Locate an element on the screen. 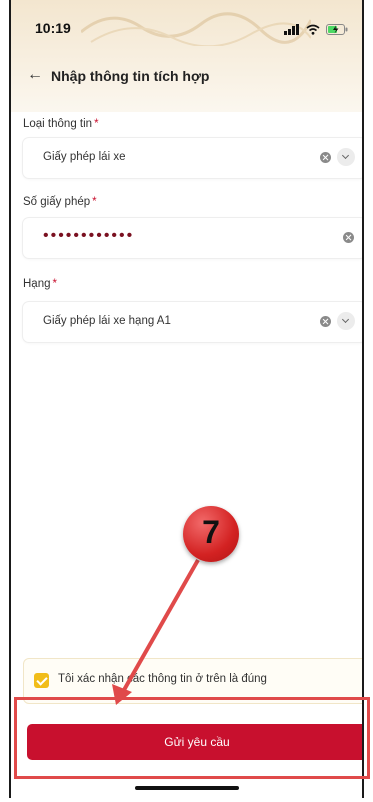 This screenshot has height=802, width=373. step-number: 7 is located at coordinates (211, 532).